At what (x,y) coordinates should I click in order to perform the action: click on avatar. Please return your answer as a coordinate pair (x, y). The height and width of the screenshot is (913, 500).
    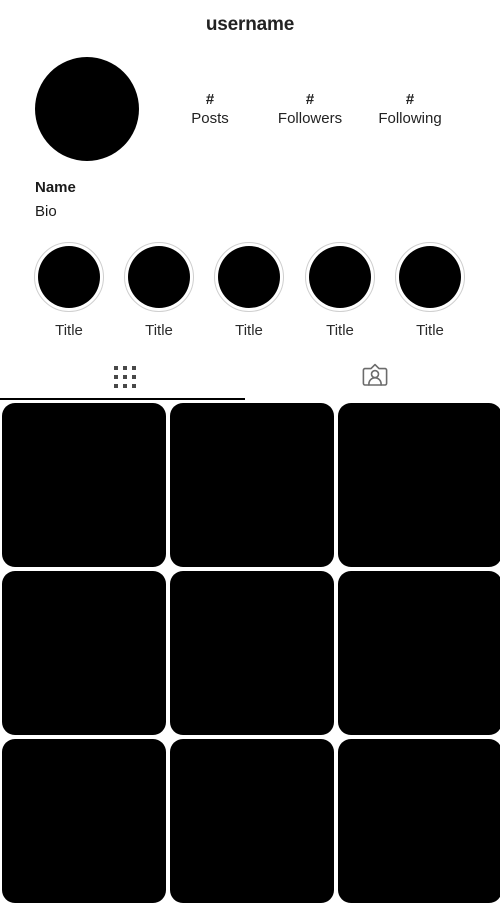
    Looking at the image, I should click on (87, 109).